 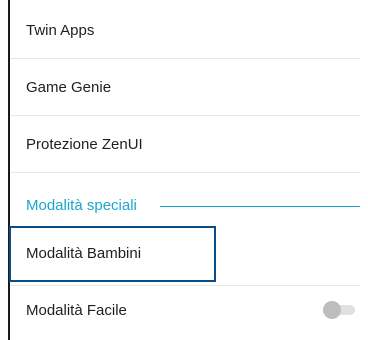 What do you see at coordinates (84, 144) in the screenshot?
I see `setting-zenui-protection: Protezione ZenUI` at bounding box center [84, 144].